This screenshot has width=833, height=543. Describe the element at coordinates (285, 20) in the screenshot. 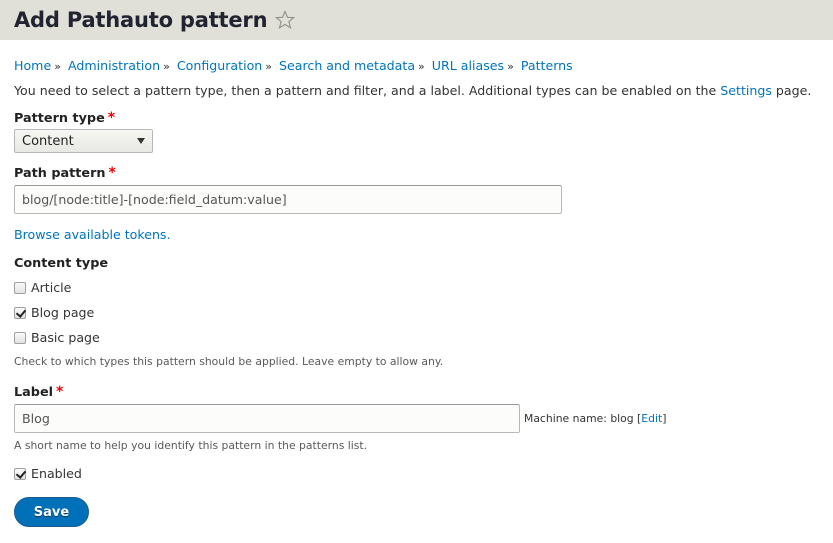

I see `star-outline-icon` at that location.